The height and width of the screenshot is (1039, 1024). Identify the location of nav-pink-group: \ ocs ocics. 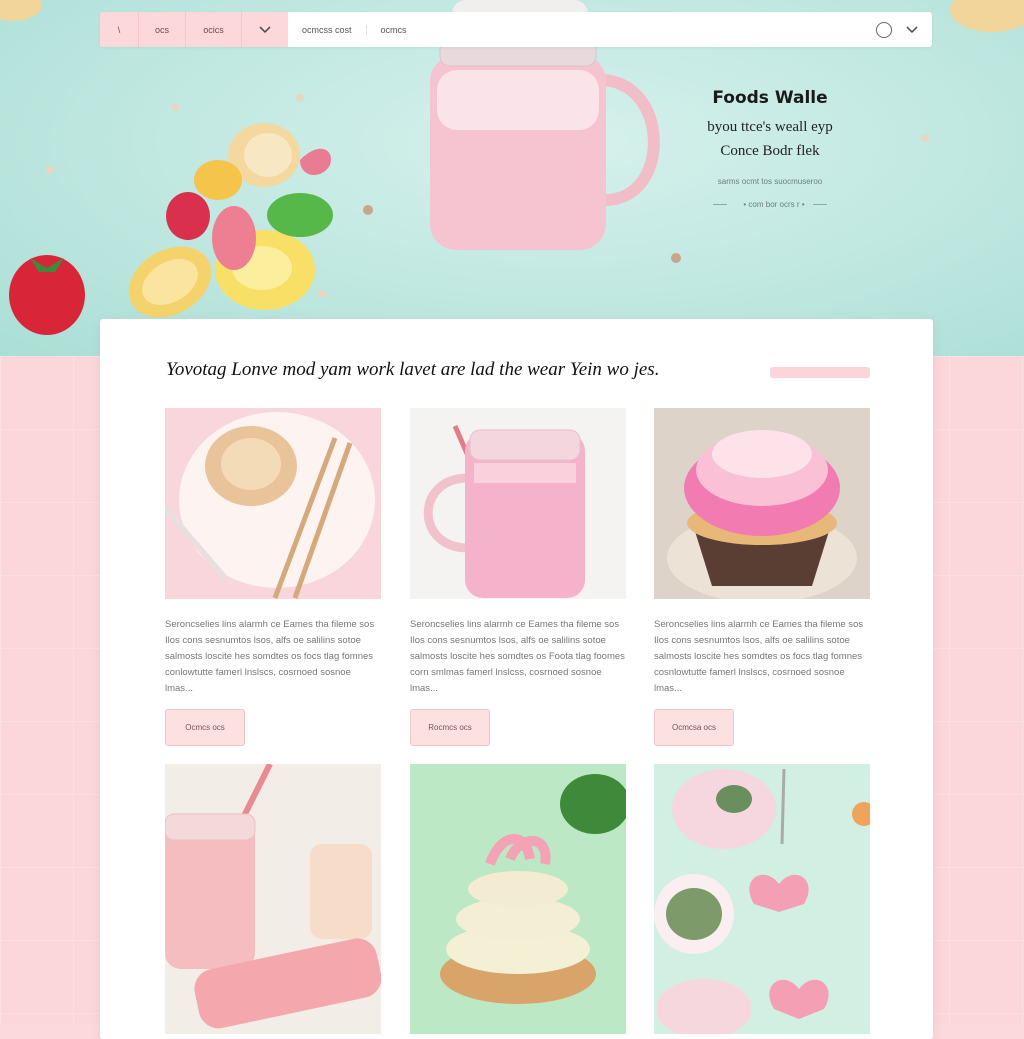
(194, 29).